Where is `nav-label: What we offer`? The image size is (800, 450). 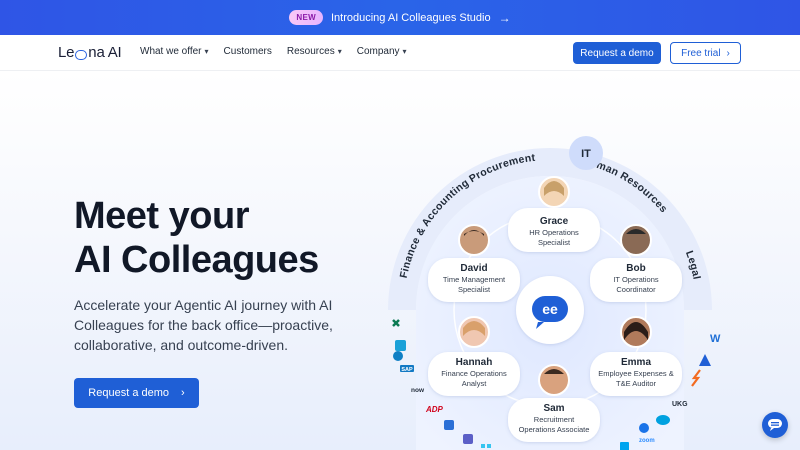 nav-label: What we offer is located at coordinates (171, 51).